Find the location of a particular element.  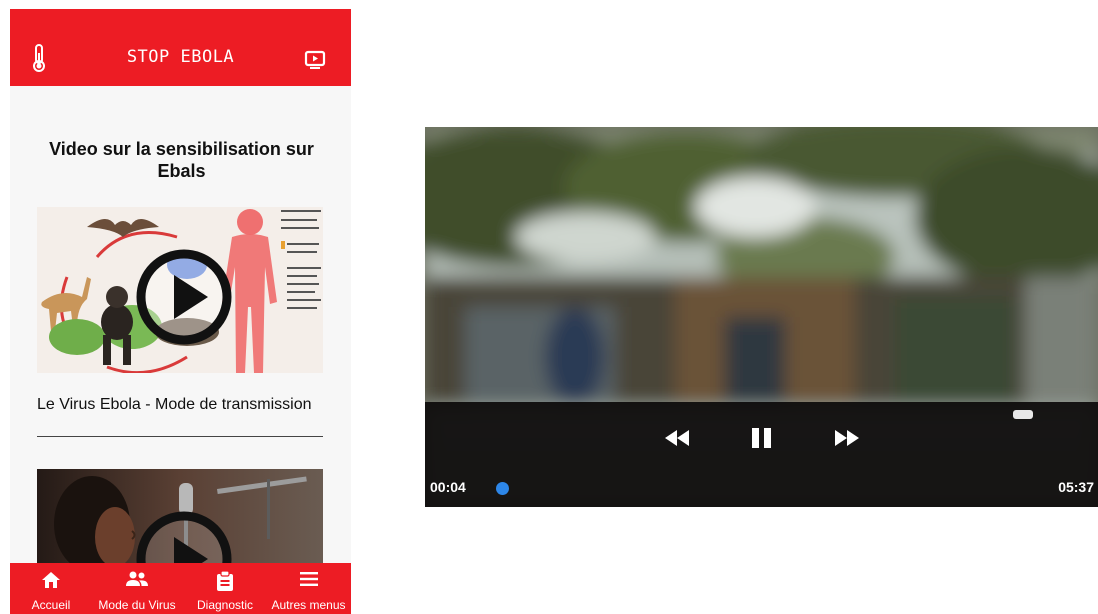

divider is located at coordinates (180, 436).